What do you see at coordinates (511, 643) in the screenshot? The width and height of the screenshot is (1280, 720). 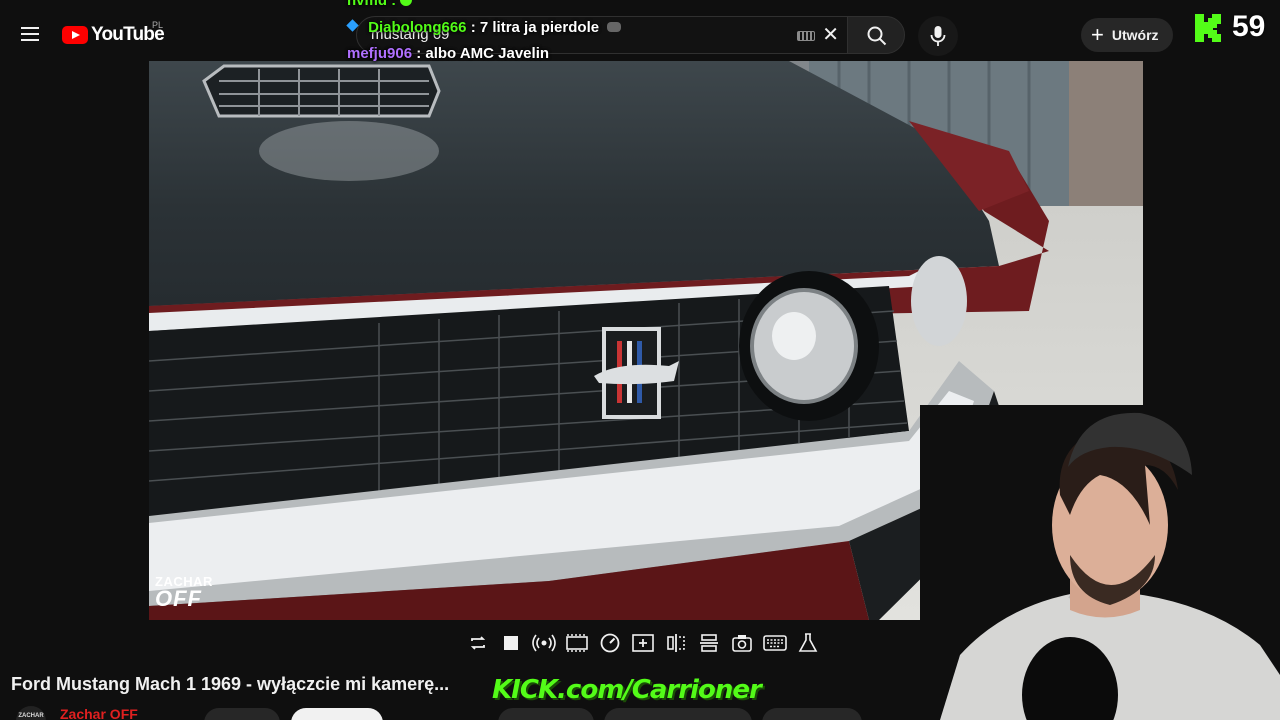 I see `stop-icon` at bounding box center [511, 643].